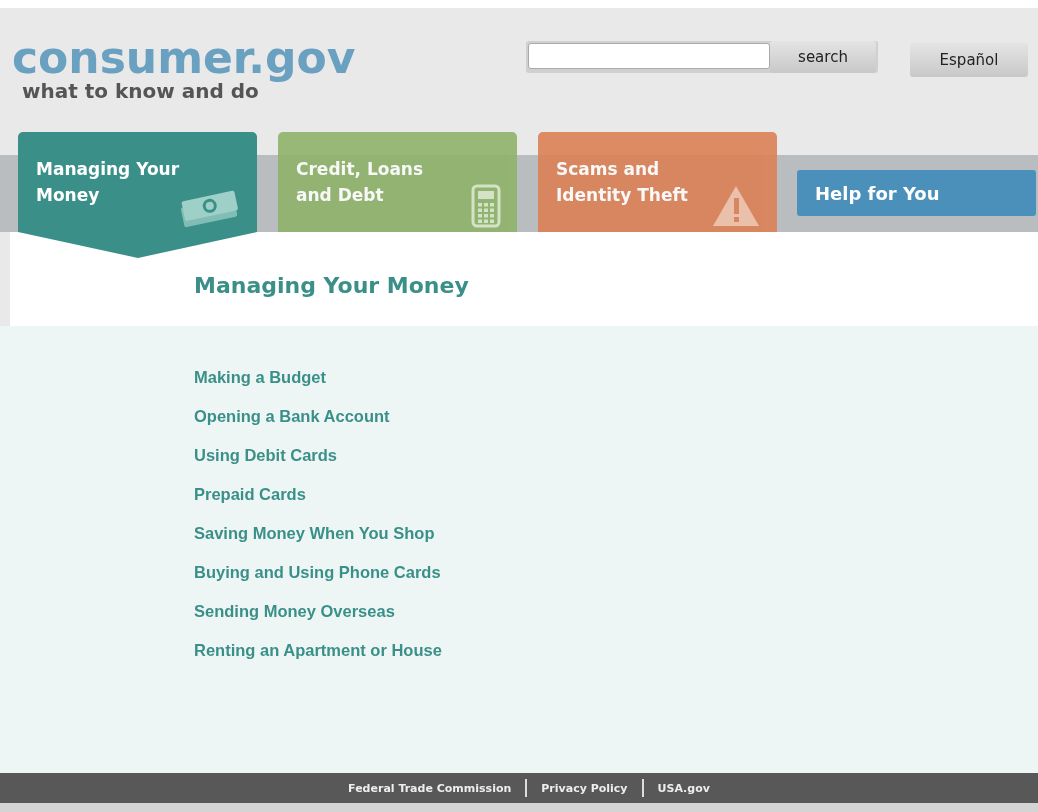  I want to click on topic-link: Renting an Apartment or House, so click(318, 650).